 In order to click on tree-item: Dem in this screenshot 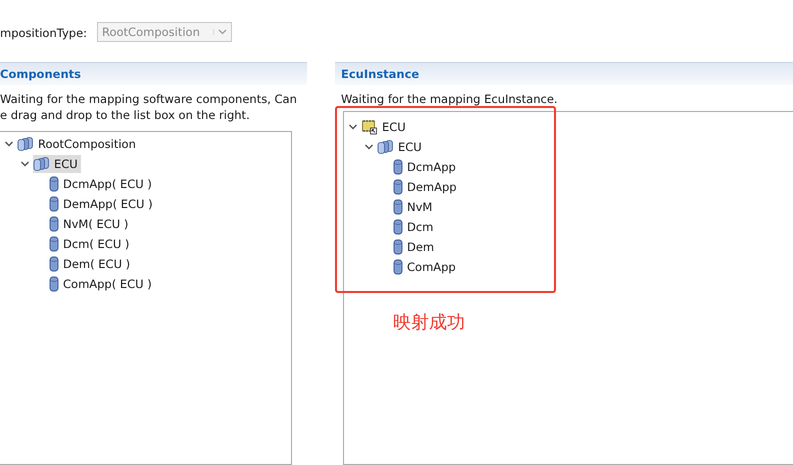, I will do `click(415, 247)`.